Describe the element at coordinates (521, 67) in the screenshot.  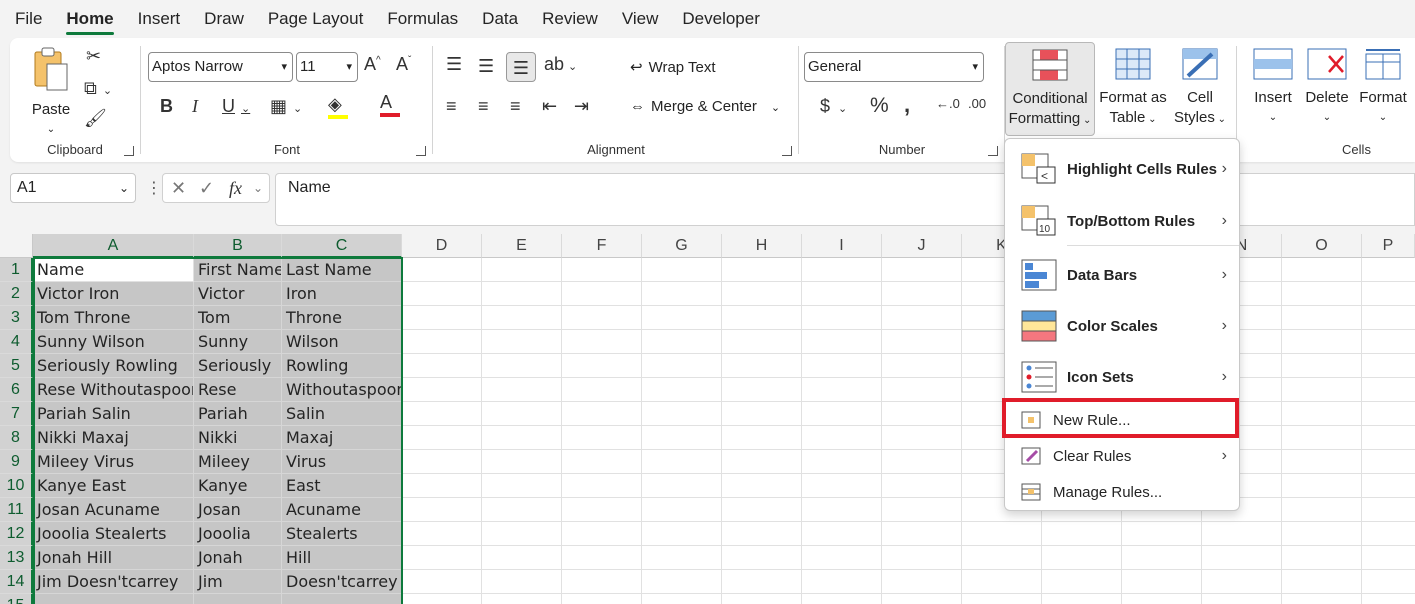
I see `align-bottom-icon: ☰` at that location.